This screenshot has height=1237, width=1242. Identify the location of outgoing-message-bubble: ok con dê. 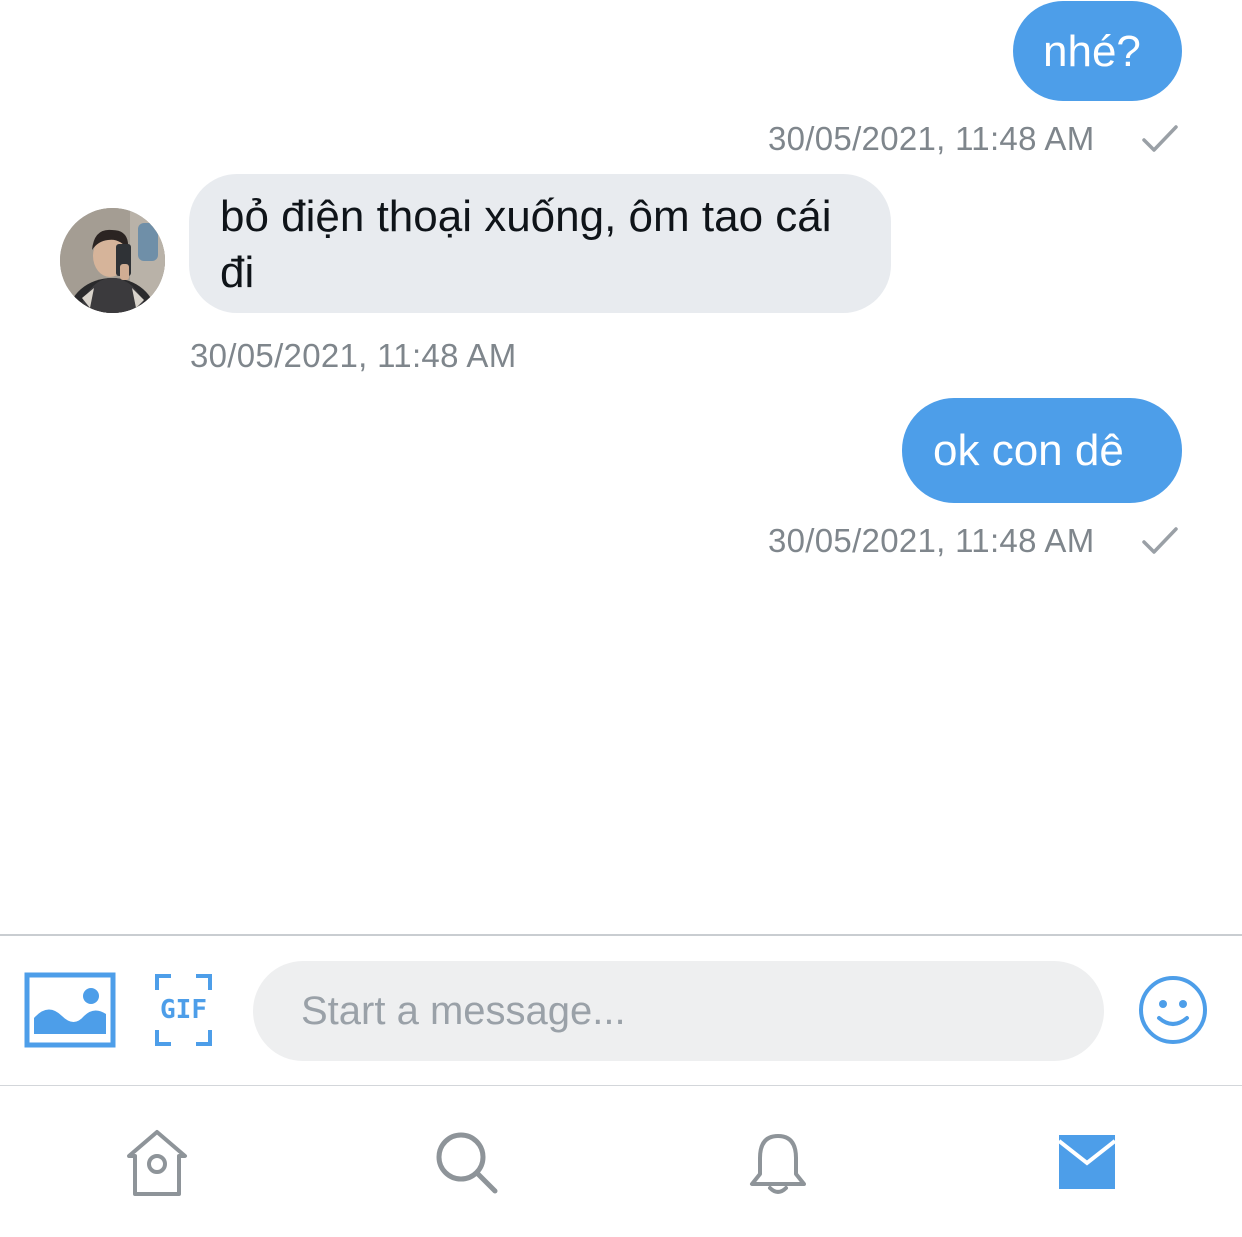
(1042, 450).